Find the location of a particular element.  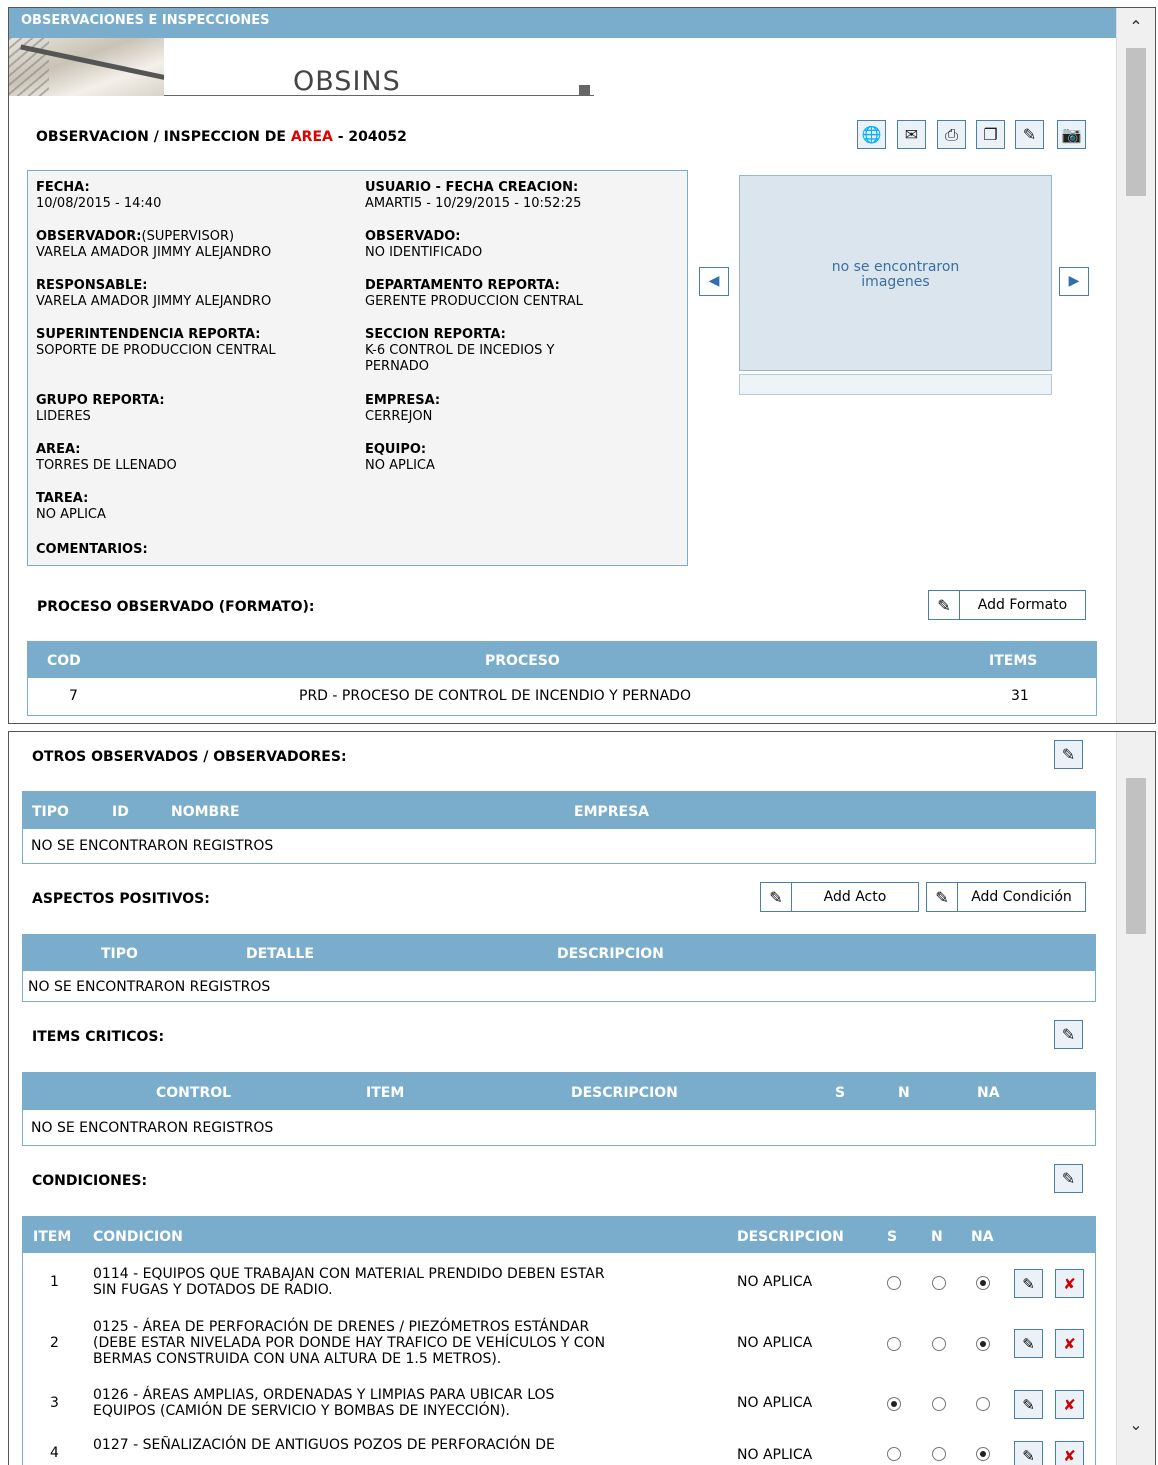

add-criticos-button: ✎ is located at coordinates (1068, 1034).